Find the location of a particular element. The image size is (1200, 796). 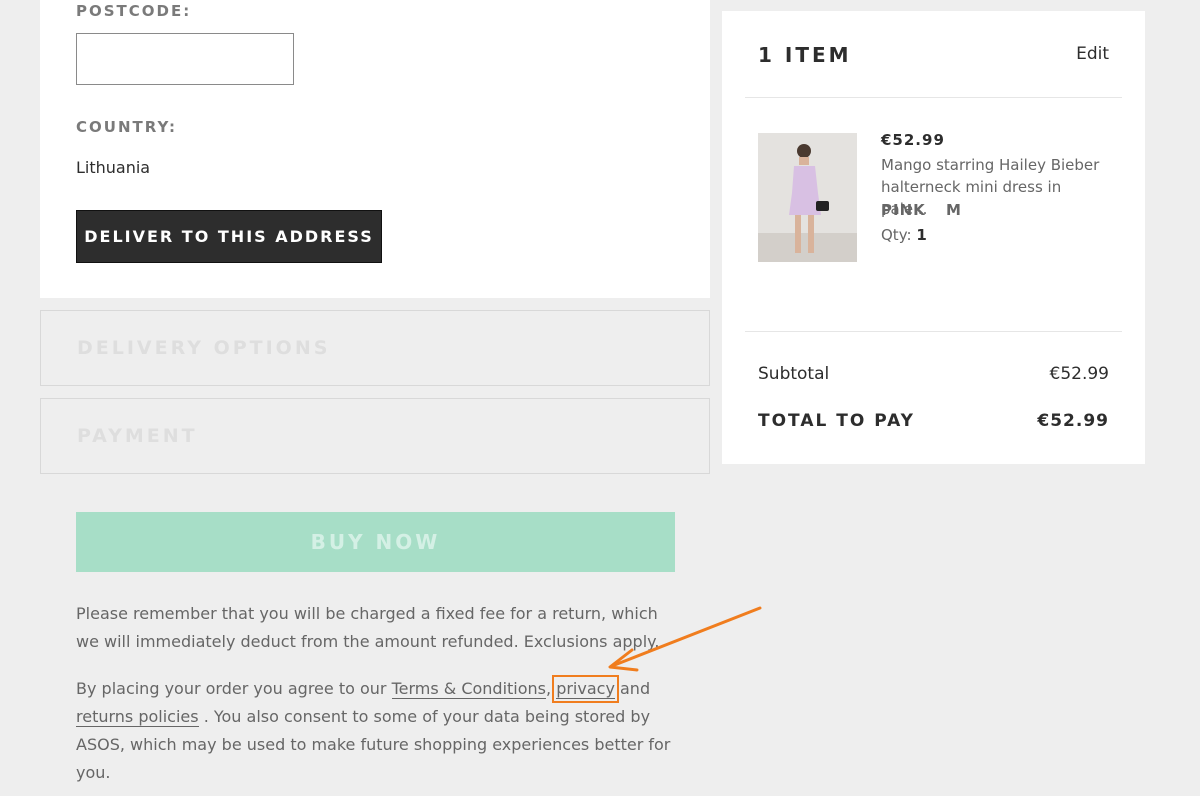

product-size: M is located at coordinates (953, 210).